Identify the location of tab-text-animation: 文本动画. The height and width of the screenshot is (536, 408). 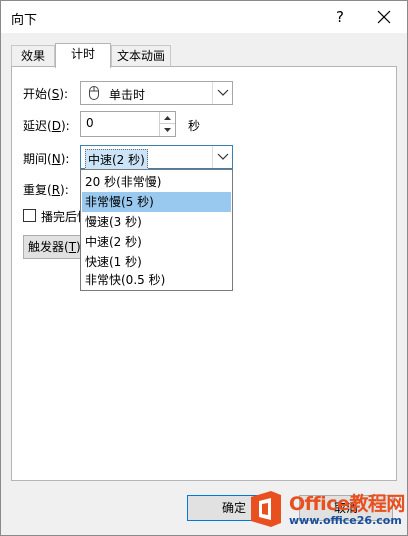
(141, 56).